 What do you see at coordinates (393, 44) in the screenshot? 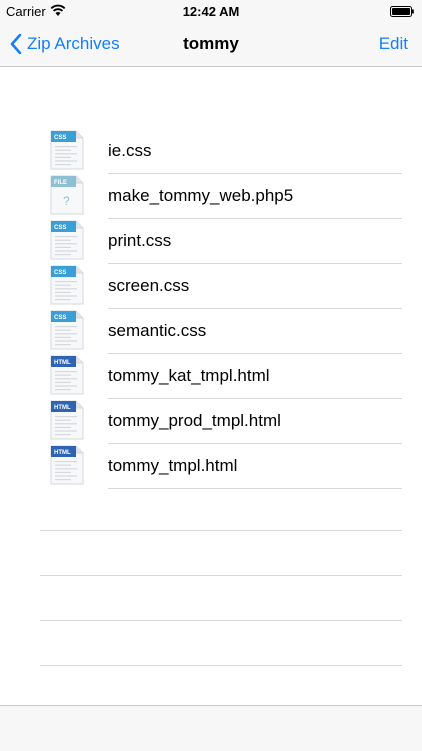
I see `edit-button: Edit` at bounding box center [393, 44].